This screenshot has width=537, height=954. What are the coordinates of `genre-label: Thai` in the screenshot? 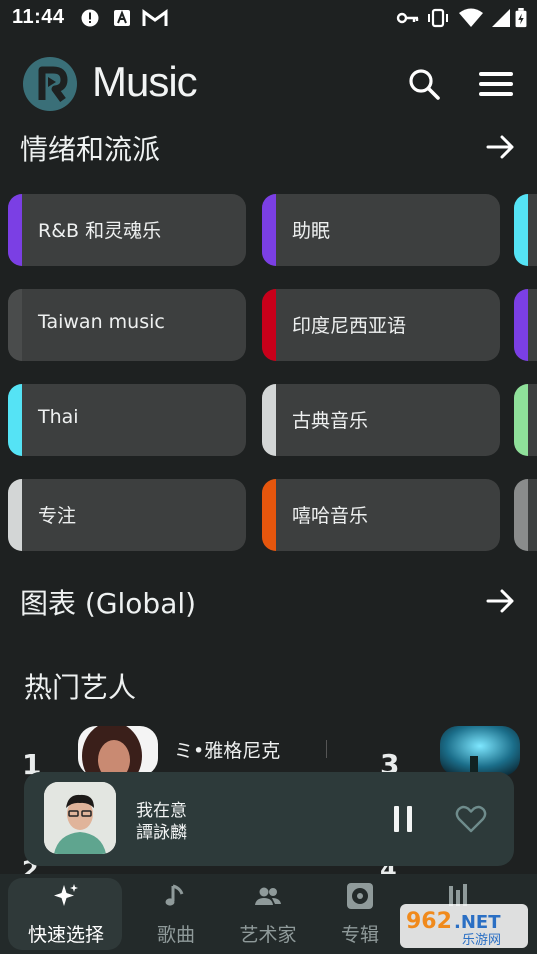 It's located at (58, 417).